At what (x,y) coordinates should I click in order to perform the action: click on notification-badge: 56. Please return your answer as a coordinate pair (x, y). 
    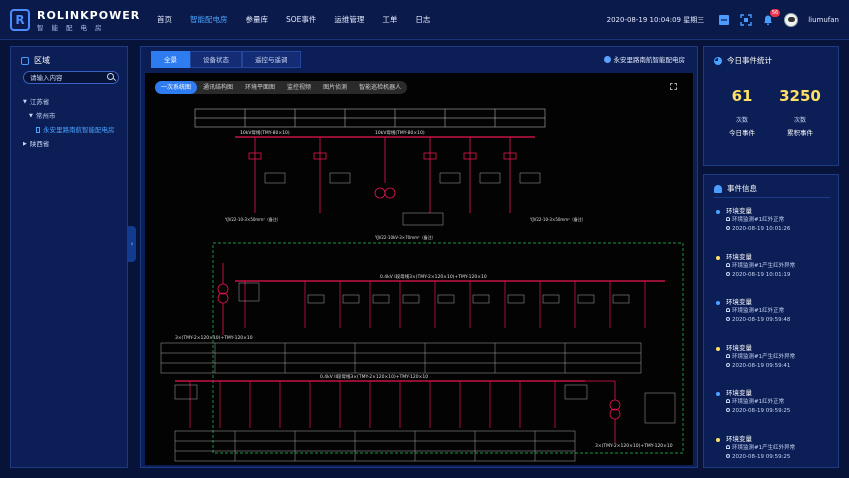
    Looking at the image, I should click on (775, 13).